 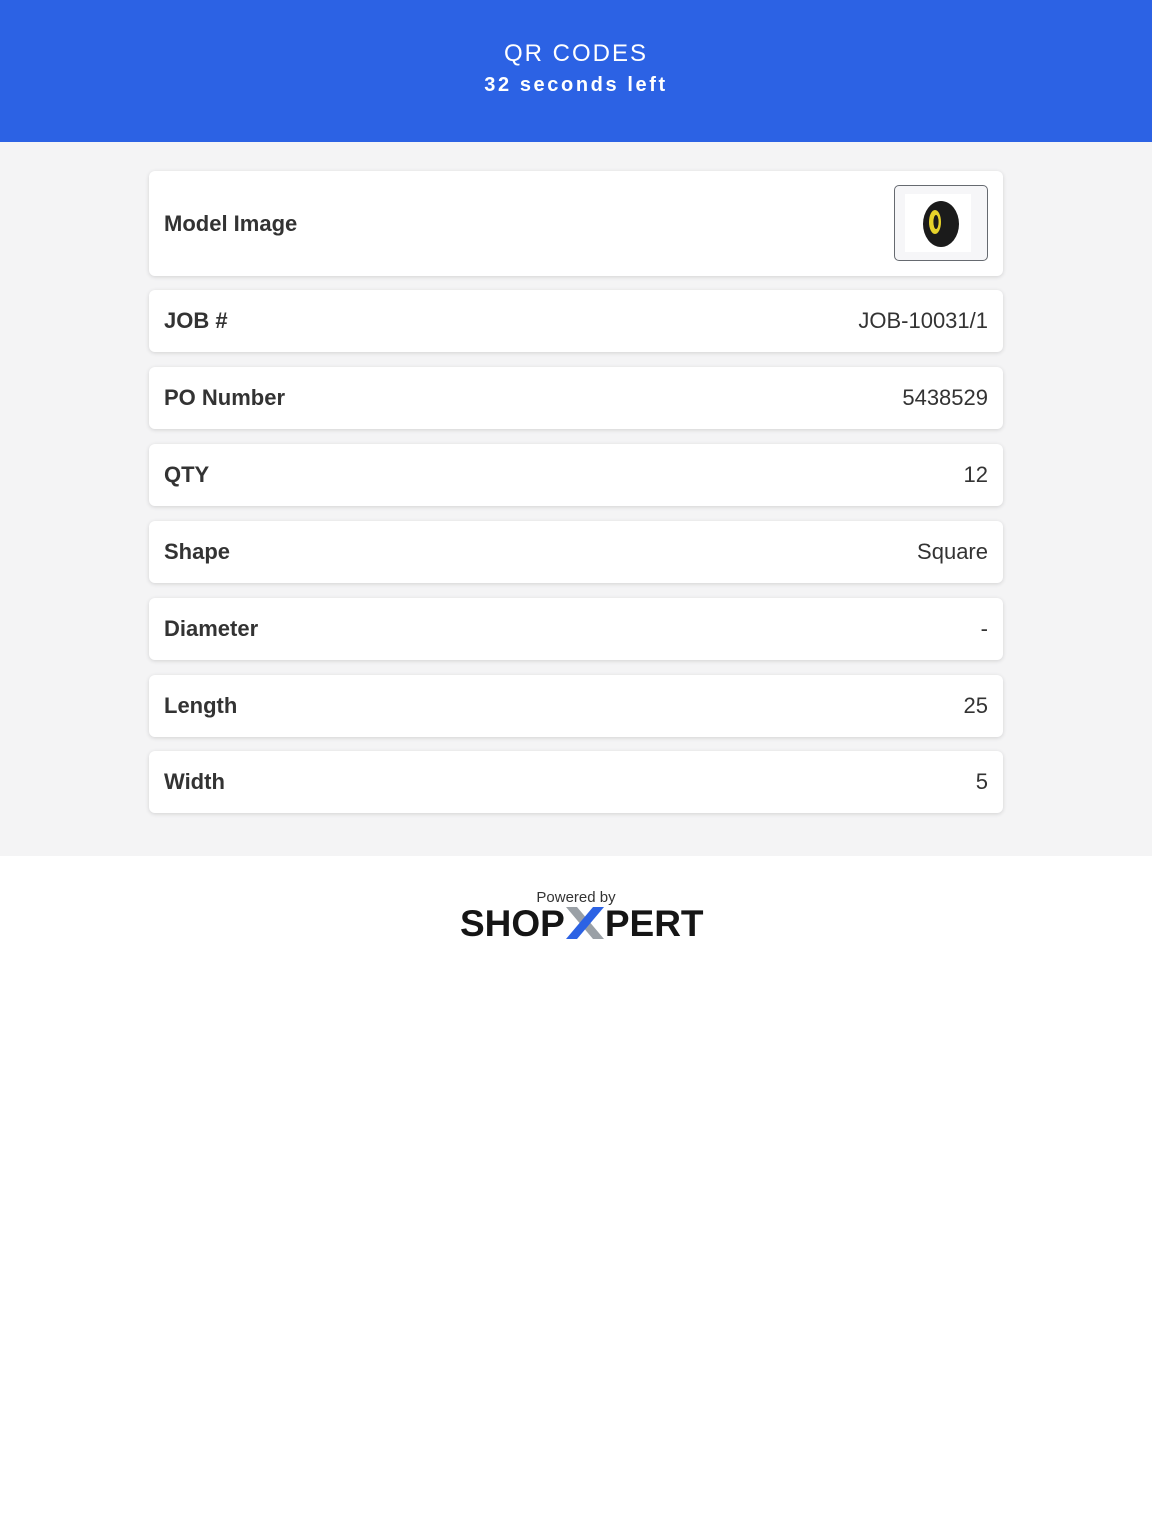 What do you see at coordinates (576, 782) in the screenshot?
I see `width-row: Width 5` at bounding box center [576, 782].